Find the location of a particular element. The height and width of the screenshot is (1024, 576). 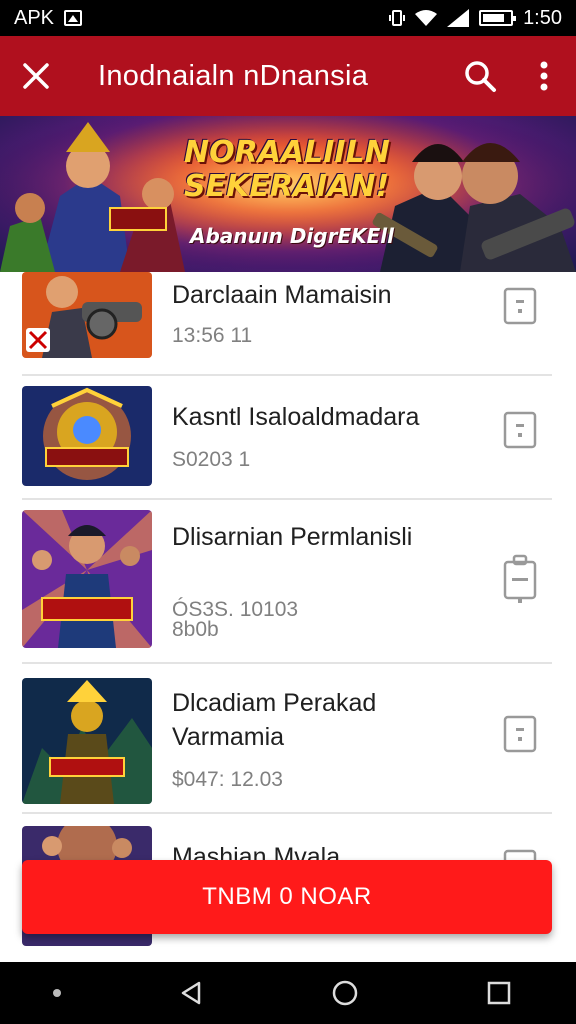

primary-action-button: TNBM 0 NOAR is located at coordinates (287, 897).